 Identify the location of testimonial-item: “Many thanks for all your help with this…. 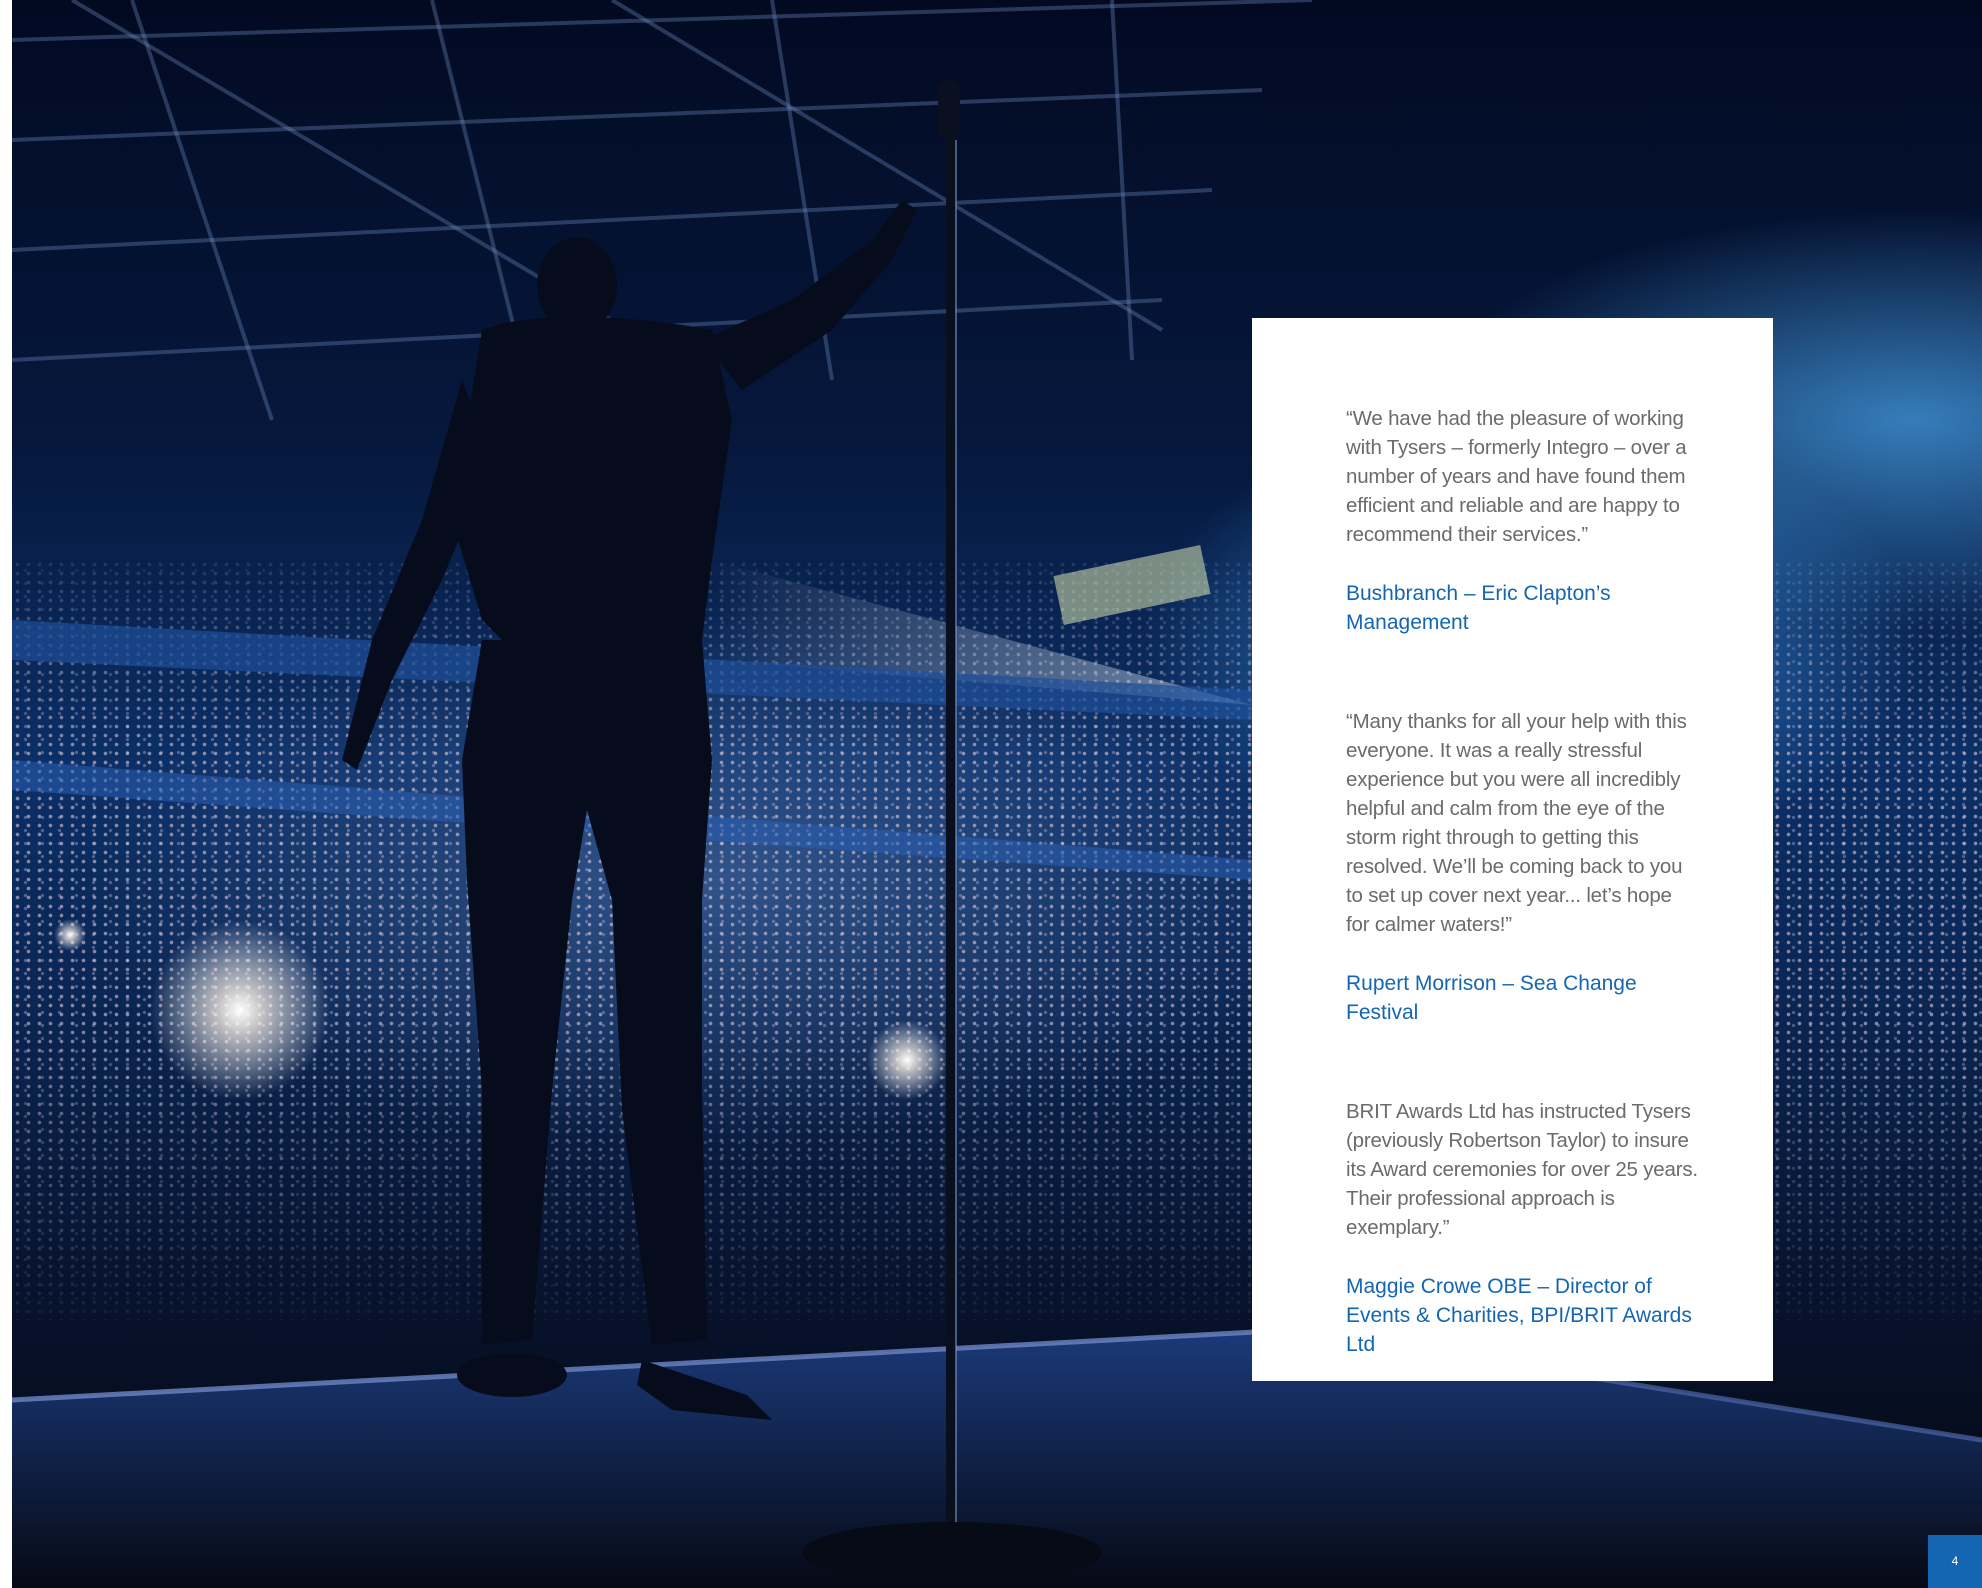
(1522, 867).